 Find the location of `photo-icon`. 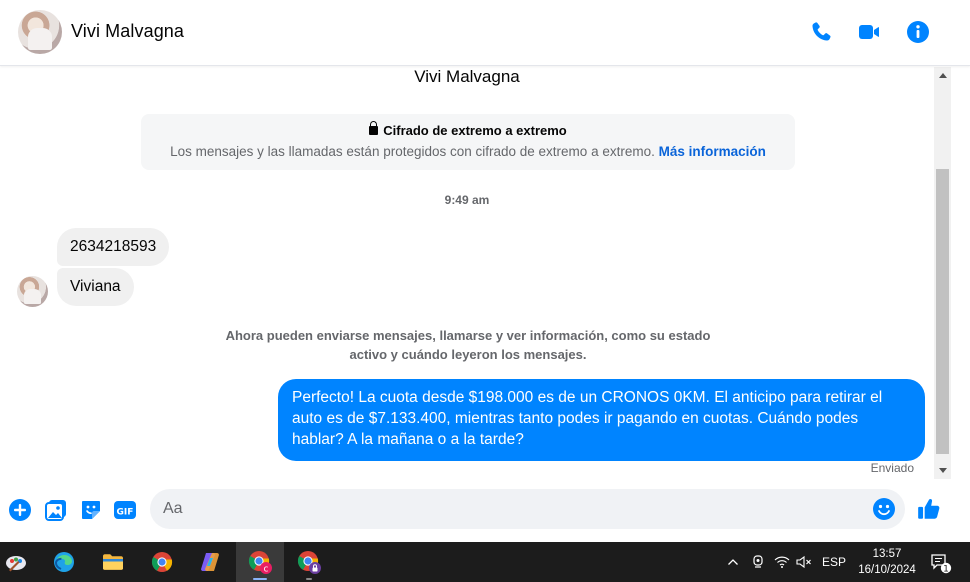

photo-icon is located at coordinates (56, 510).